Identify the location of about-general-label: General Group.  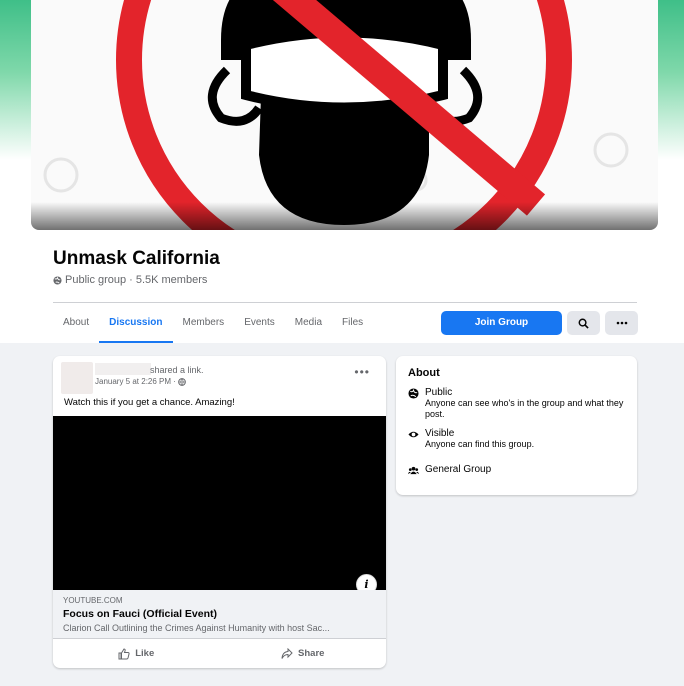
(458, 469).